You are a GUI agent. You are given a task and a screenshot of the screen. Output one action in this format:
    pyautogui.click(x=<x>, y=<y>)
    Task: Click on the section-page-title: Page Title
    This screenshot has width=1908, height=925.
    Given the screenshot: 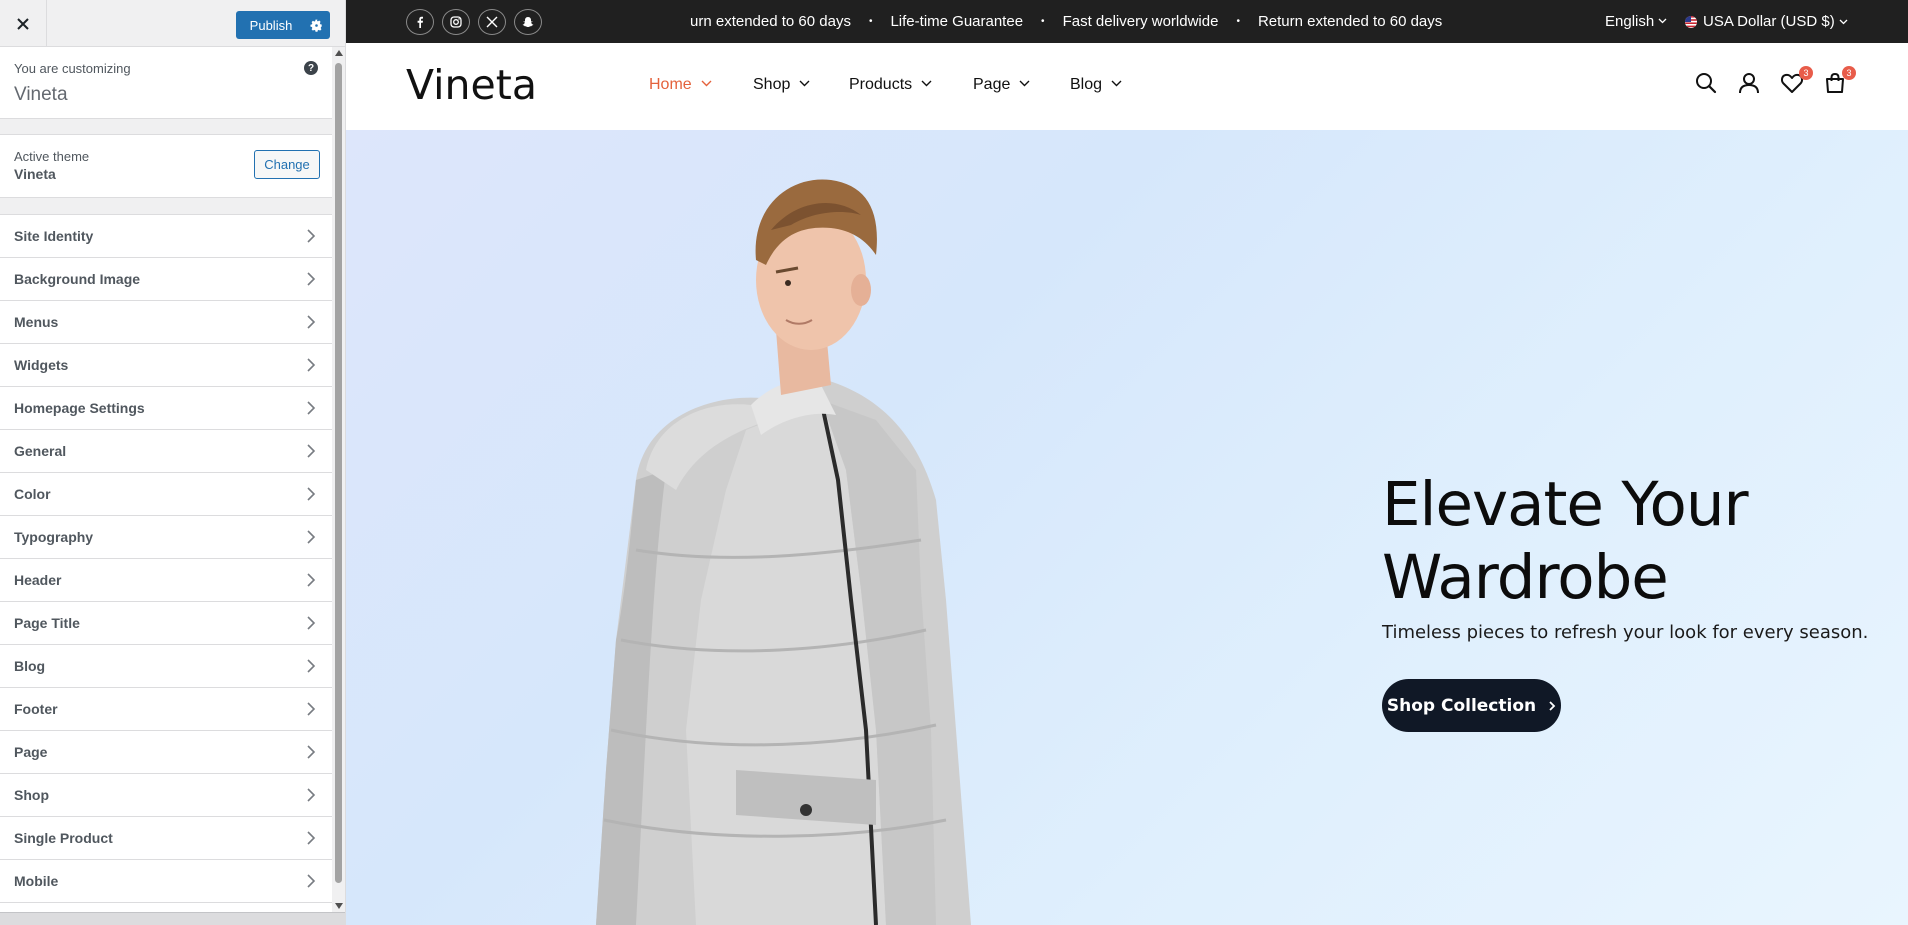 What is the action you would take?
    pyautogui.click(x=166, y=622)
    